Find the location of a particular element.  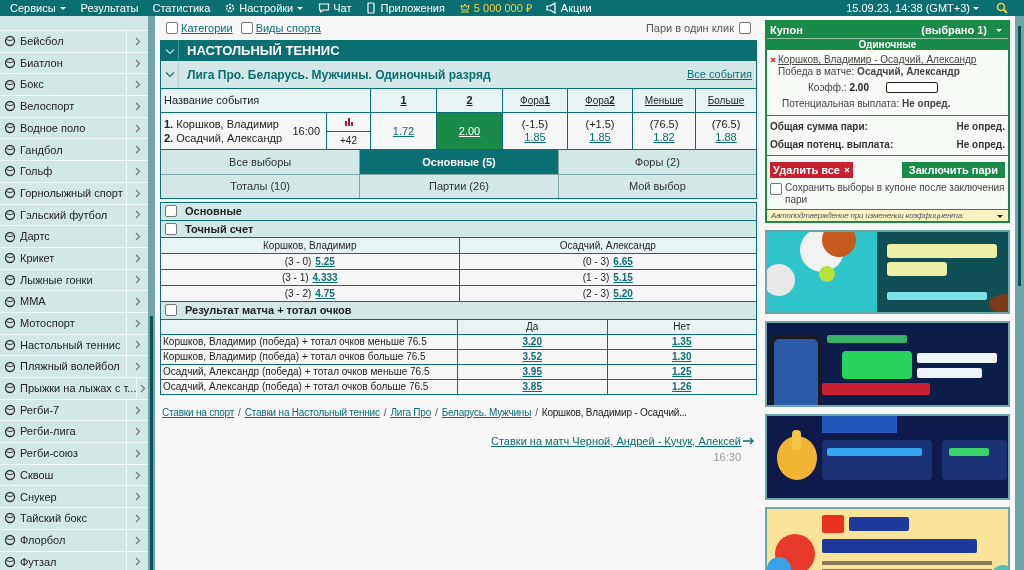

close-icon is located at coordinates (773, 60).